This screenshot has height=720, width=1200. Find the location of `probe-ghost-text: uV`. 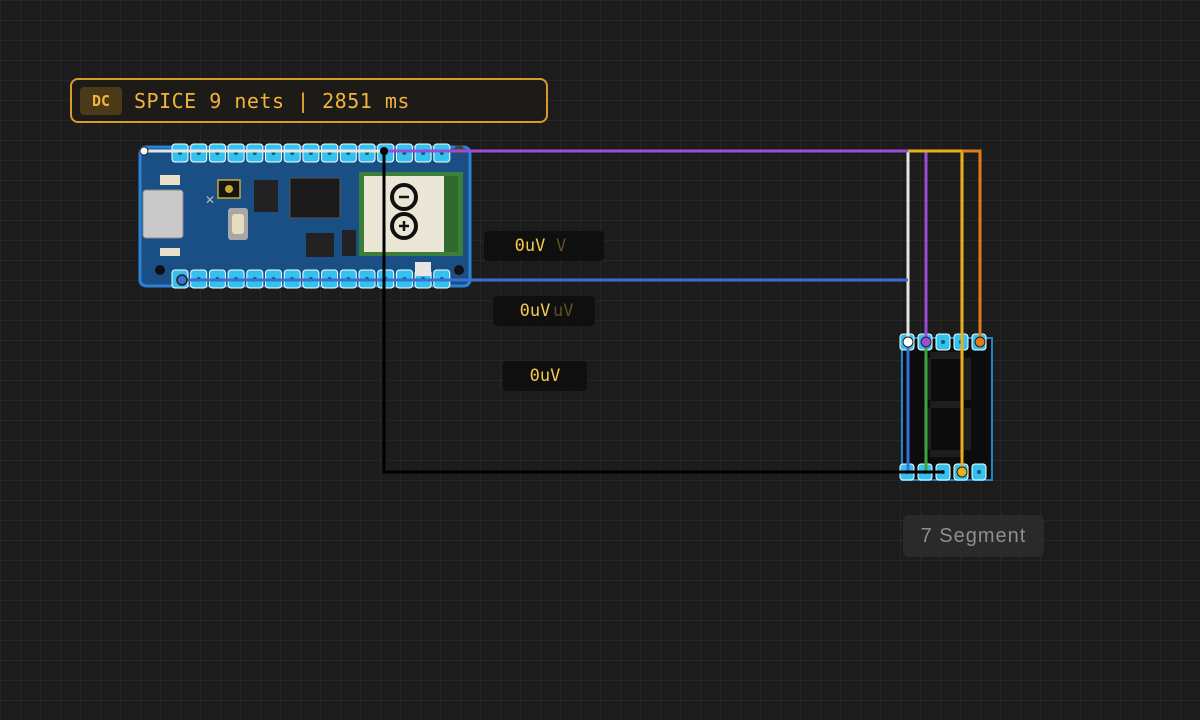

probe-ghost-text: uV is located at coordinates (563, 311).